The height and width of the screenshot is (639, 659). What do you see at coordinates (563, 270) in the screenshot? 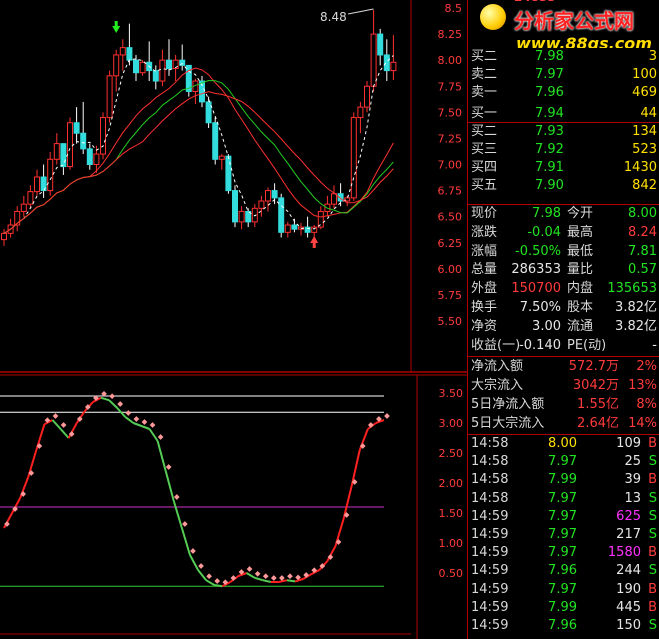
I see `quote-row: 总量 286353 量比 0.57` at bounding box center [563, 270].